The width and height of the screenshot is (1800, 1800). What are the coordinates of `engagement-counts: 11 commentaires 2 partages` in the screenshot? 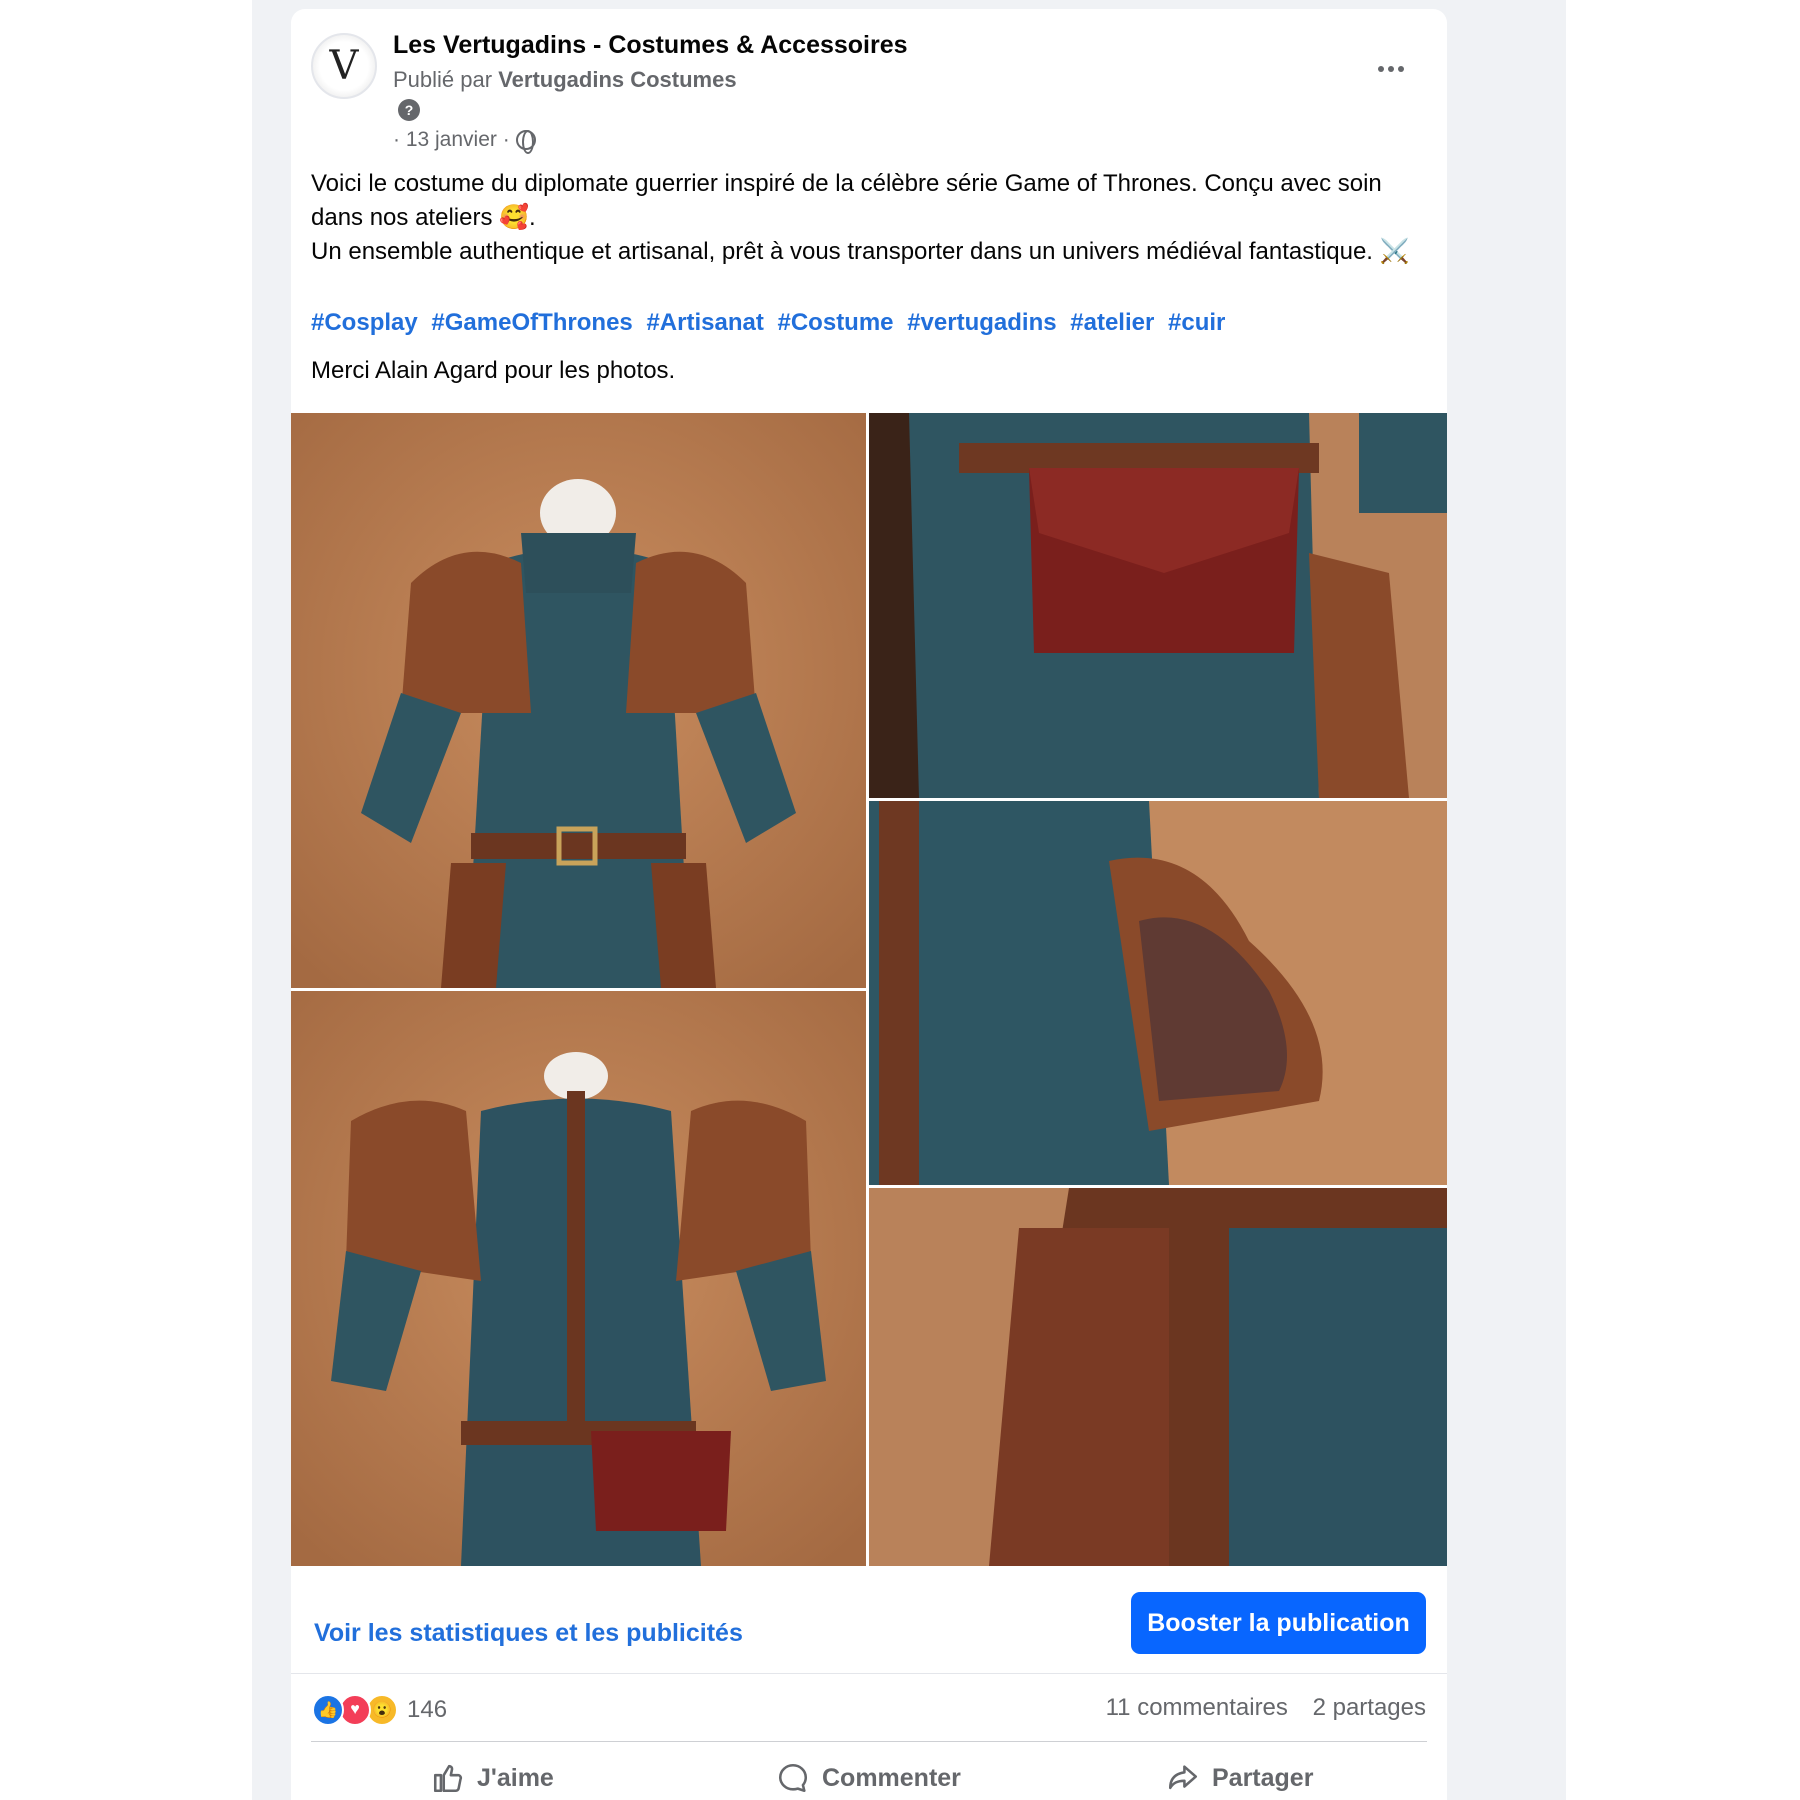 It's located at (1257, 1708).